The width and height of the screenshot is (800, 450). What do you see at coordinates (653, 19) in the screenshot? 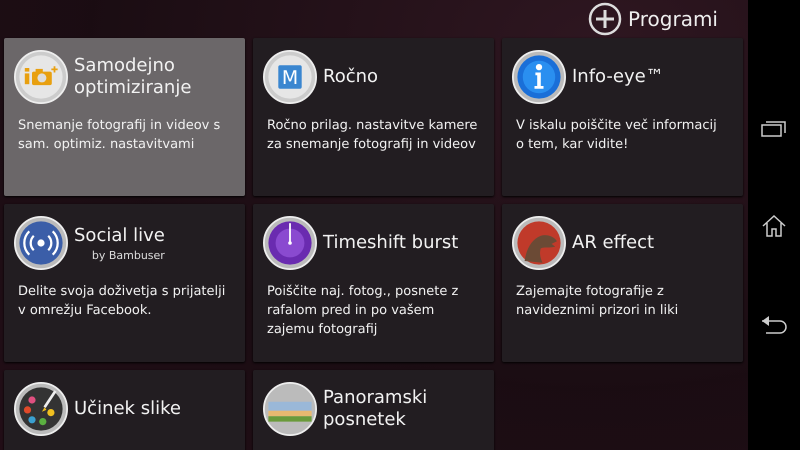
I see `add-programs-button: Programi` at bounding box center [653, 19].